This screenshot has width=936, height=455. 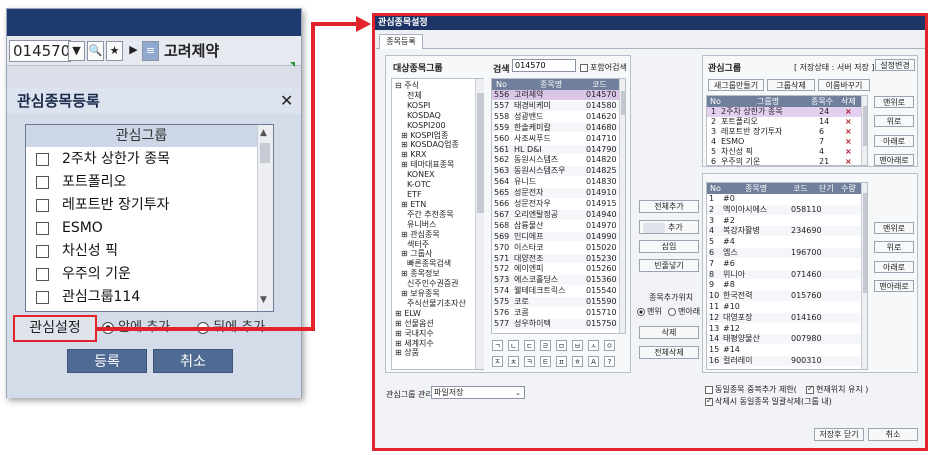 I want to click on tree-node: ⊞ KOSPI업종, so click(x=430, y=136).